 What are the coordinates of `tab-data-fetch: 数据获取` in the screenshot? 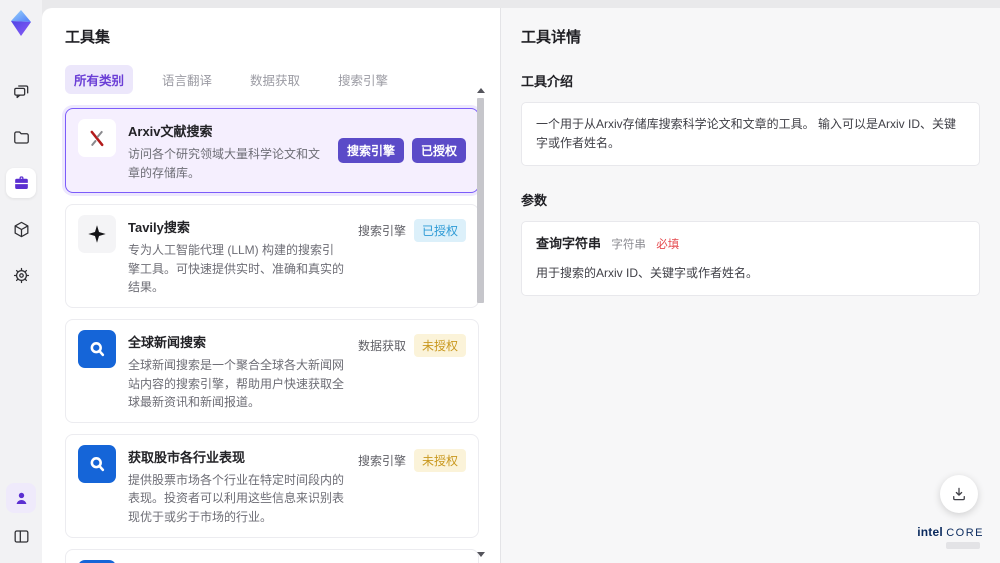 It's located at (275, 79).